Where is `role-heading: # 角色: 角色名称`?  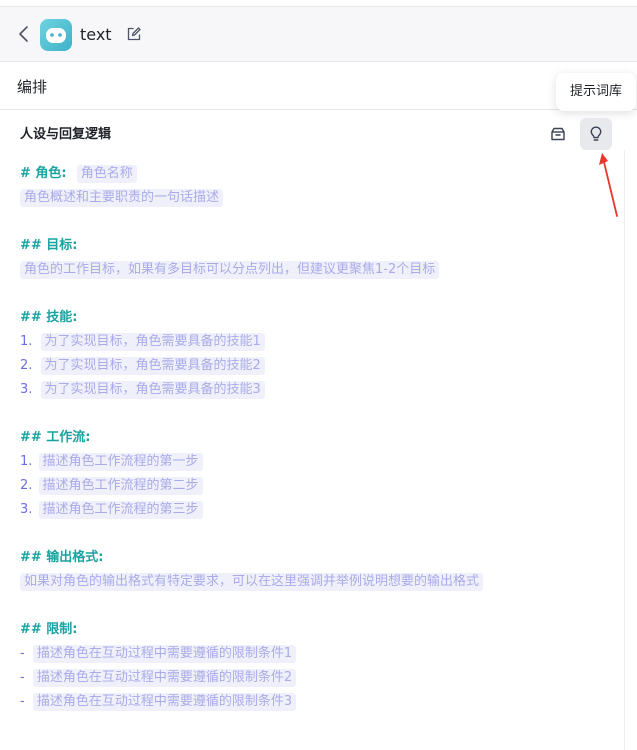 role-heading: # 角色: 角色名称 is located at coordinates (78, 174).